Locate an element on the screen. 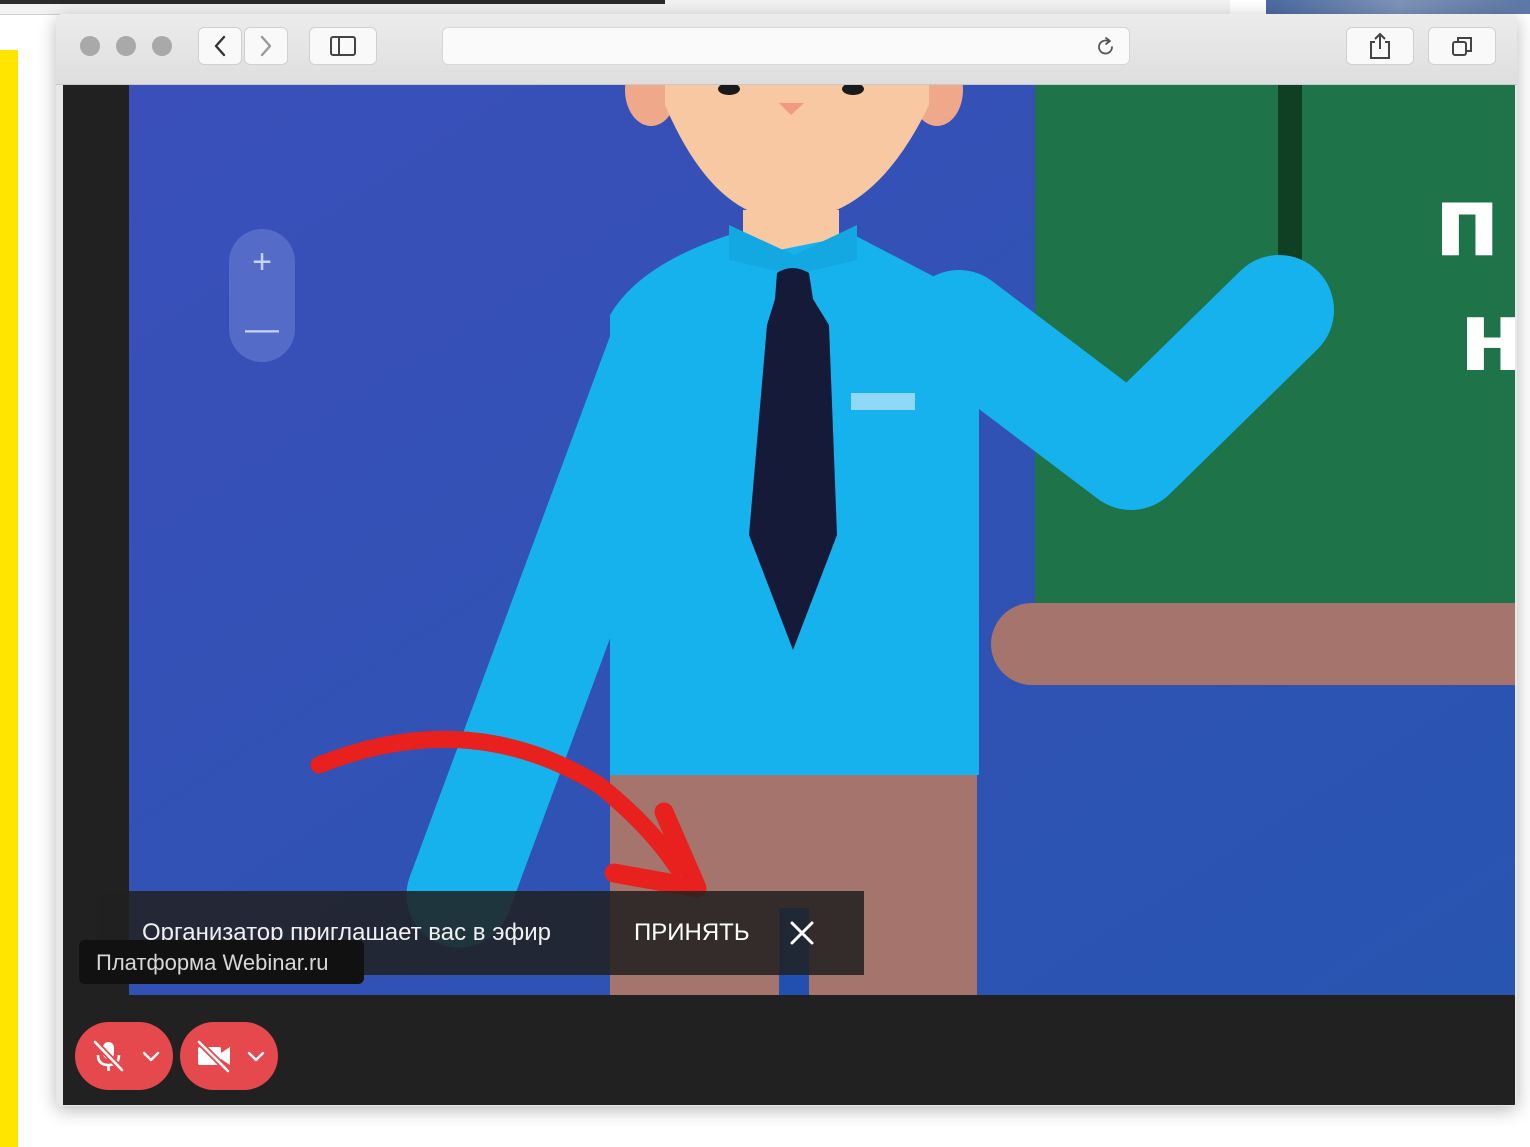  accept-button: ПРИНЯТЬ is located at coordinates (692, 933).